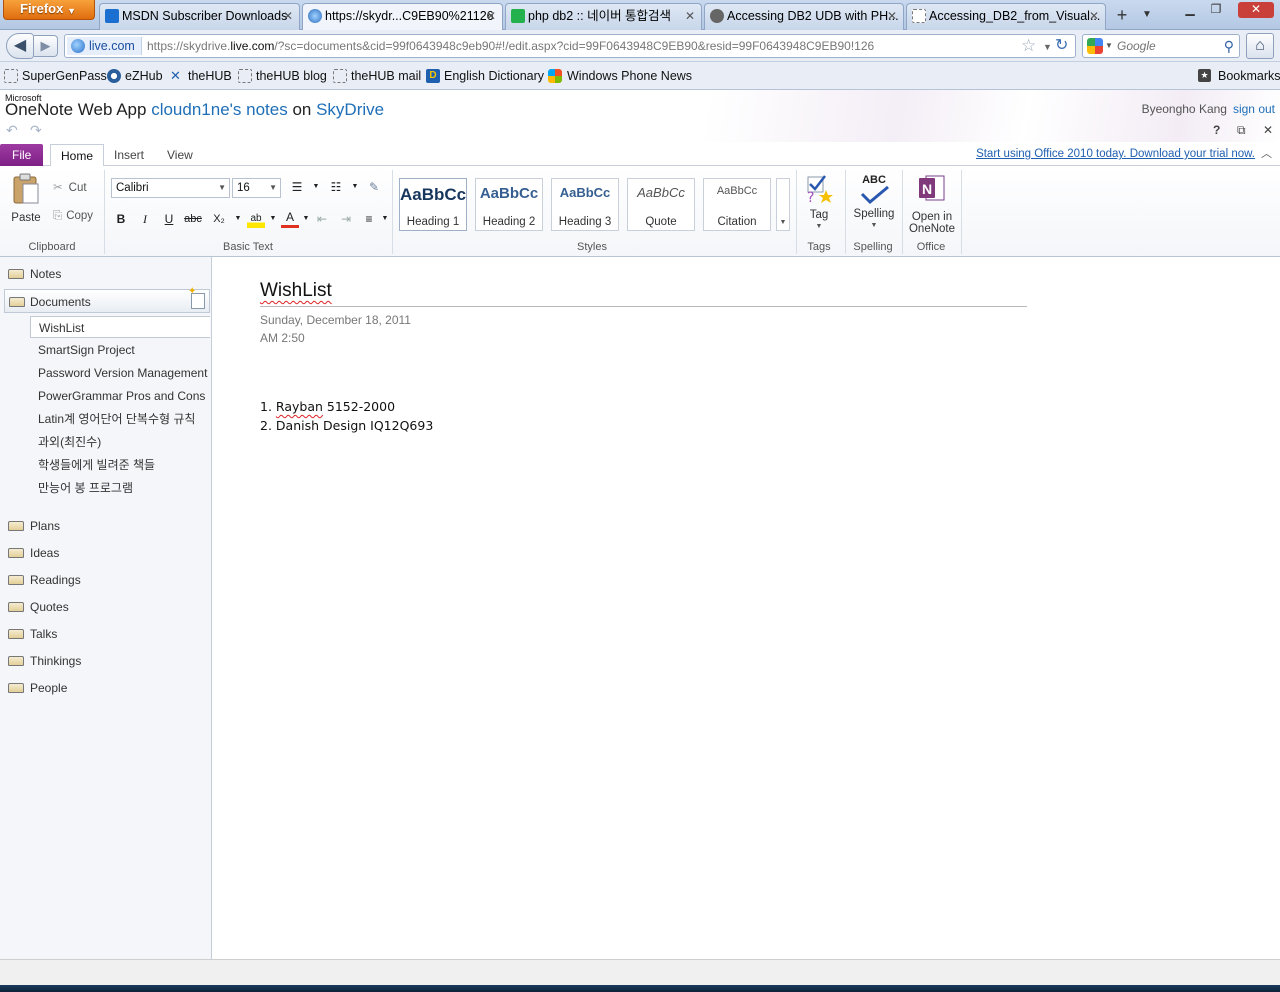 Image resolution: width=1280 pixels, height=992 pixels. What do you see at coordinates (22, 155) in the screenshot?
I see `tab-file: File` at bounding box center [22, 155].